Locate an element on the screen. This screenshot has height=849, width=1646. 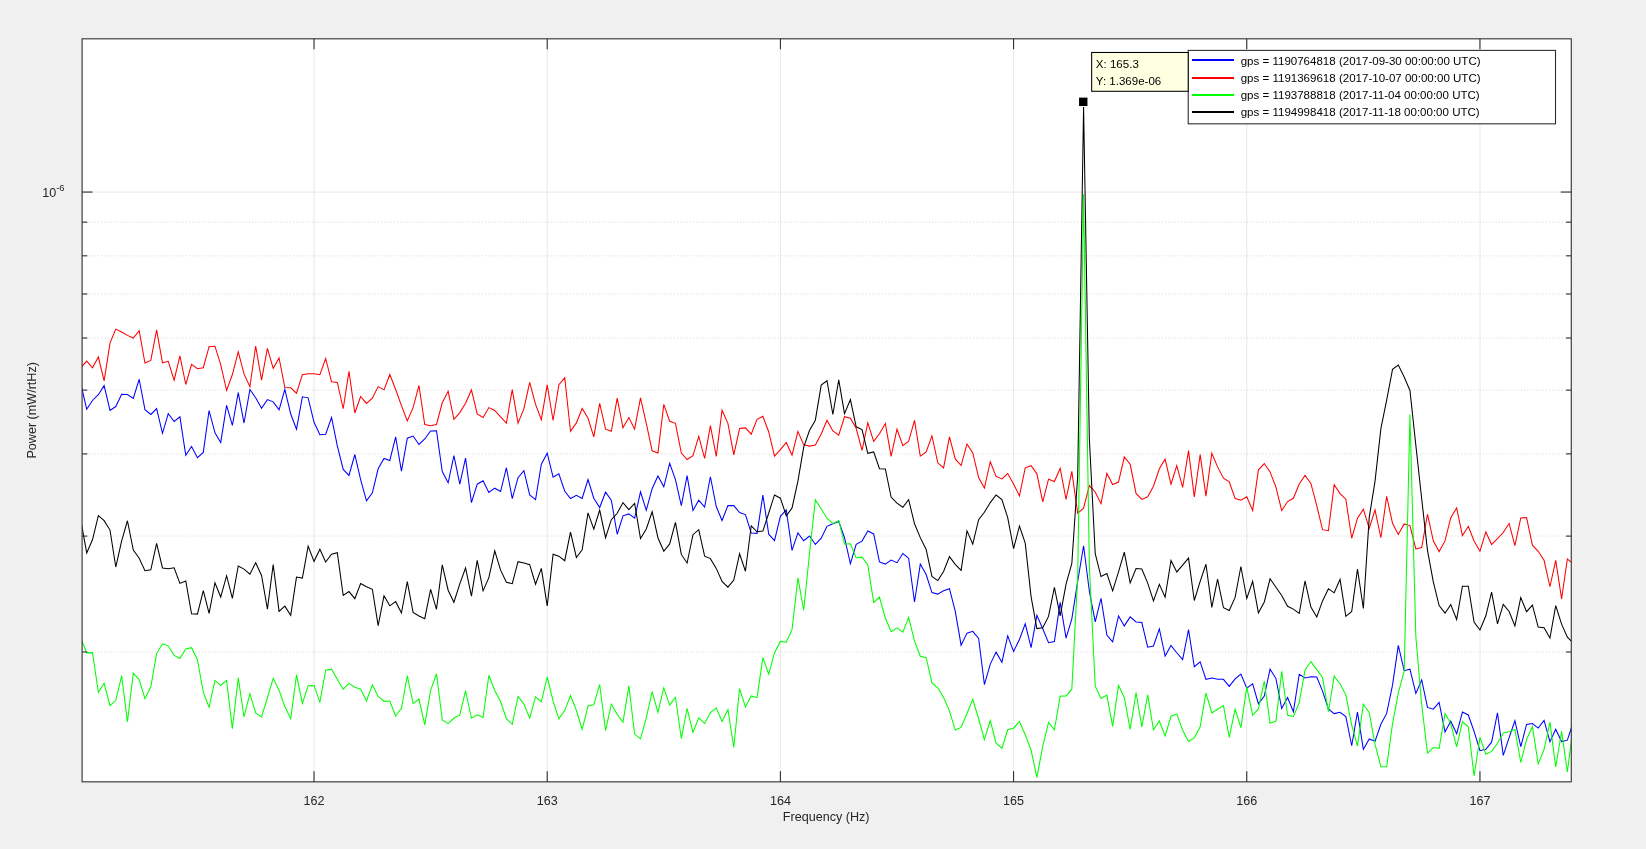
x-tick-label: 162 is located at coordinates (314, 800).